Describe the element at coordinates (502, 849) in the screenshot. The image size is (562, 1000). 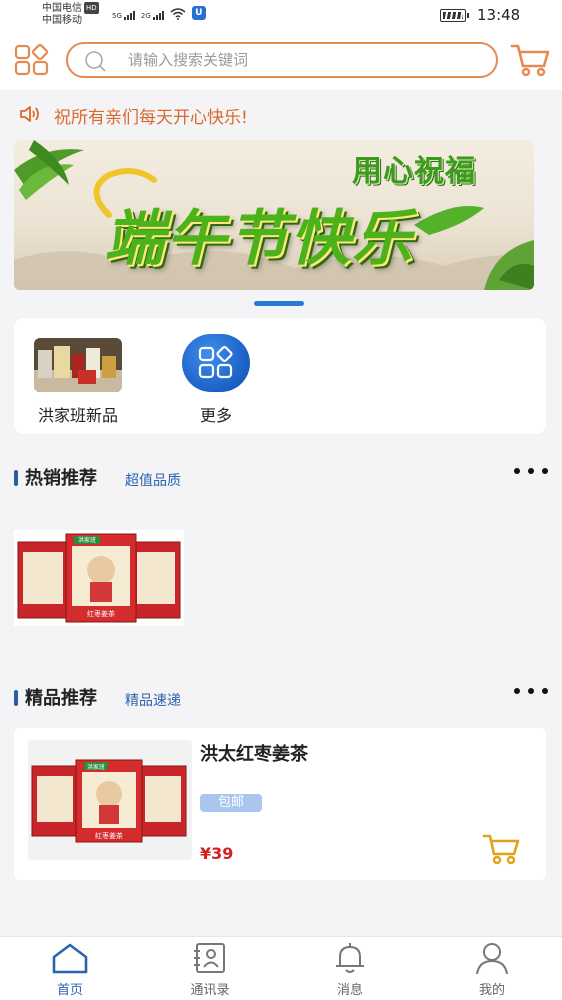
I see `add-to-cart-icon` at that location.